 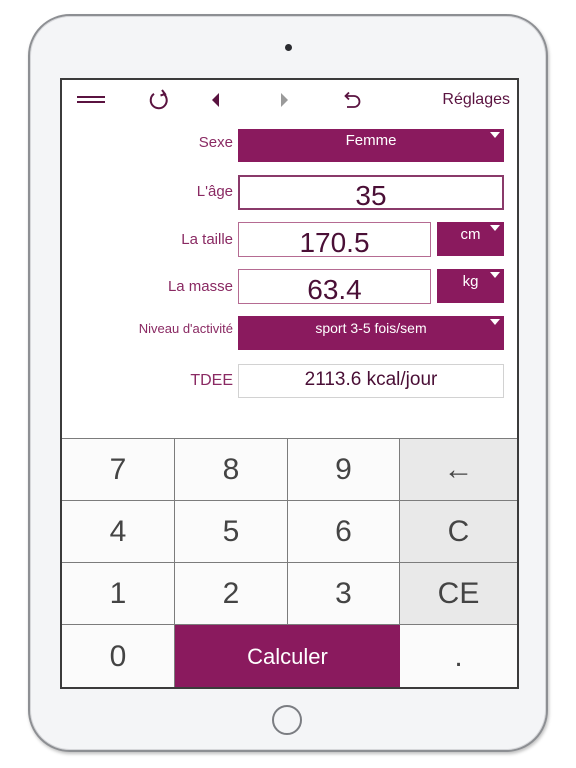 What do you see at coordinates (344, 594) in the screenshot?
I see `key-3: 3` at bounding box center [344, 594].